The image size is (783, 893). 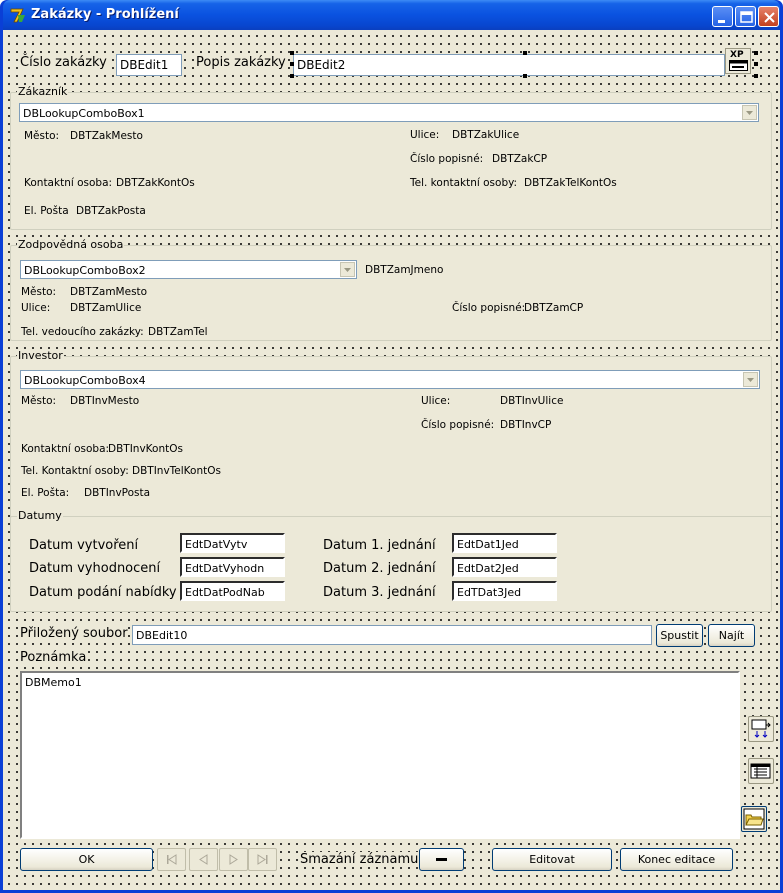 What do you see at coordinates (145, 449) in the screenshot?
I see `investor-kontakt-value: DBTInvKontOs` at bounding box center [145, 449].